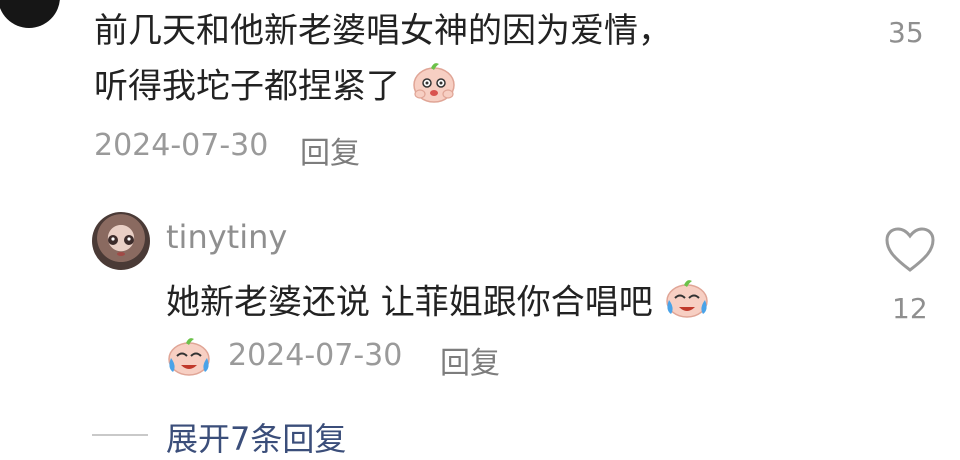 This screenshot has height=460, width=960. Describe the element at coordinates (256, 437) in the screenshot. I see `expand-replies-link: 展开7条回复` at that location.